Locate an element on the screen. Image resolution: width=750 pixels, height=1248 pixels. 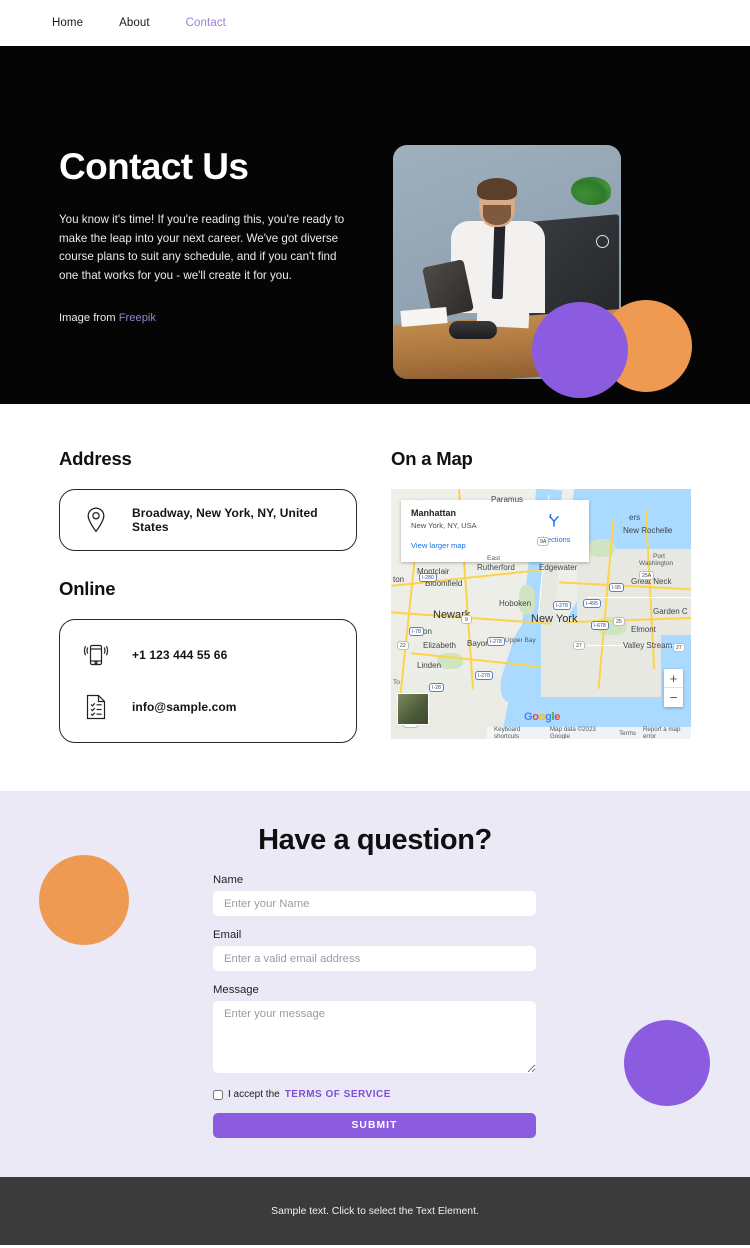
map-route-shield: I-78 is located at coordinates (416, 631).